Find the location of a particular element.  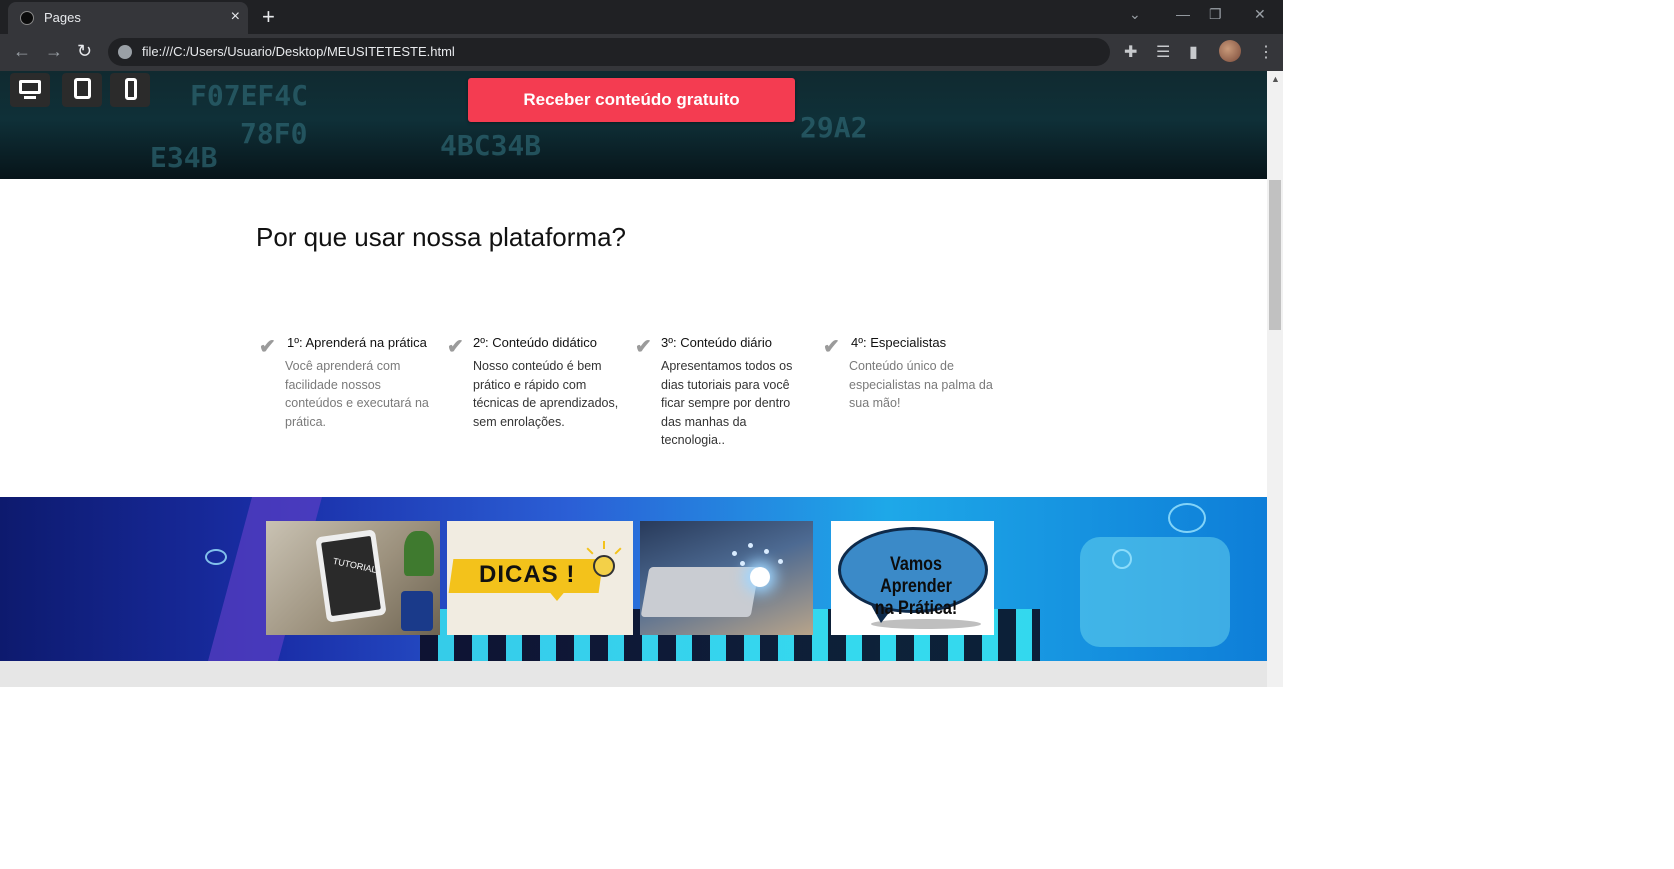

tablet-graphic: TUTORIAL is located at coordinates (351, 576).